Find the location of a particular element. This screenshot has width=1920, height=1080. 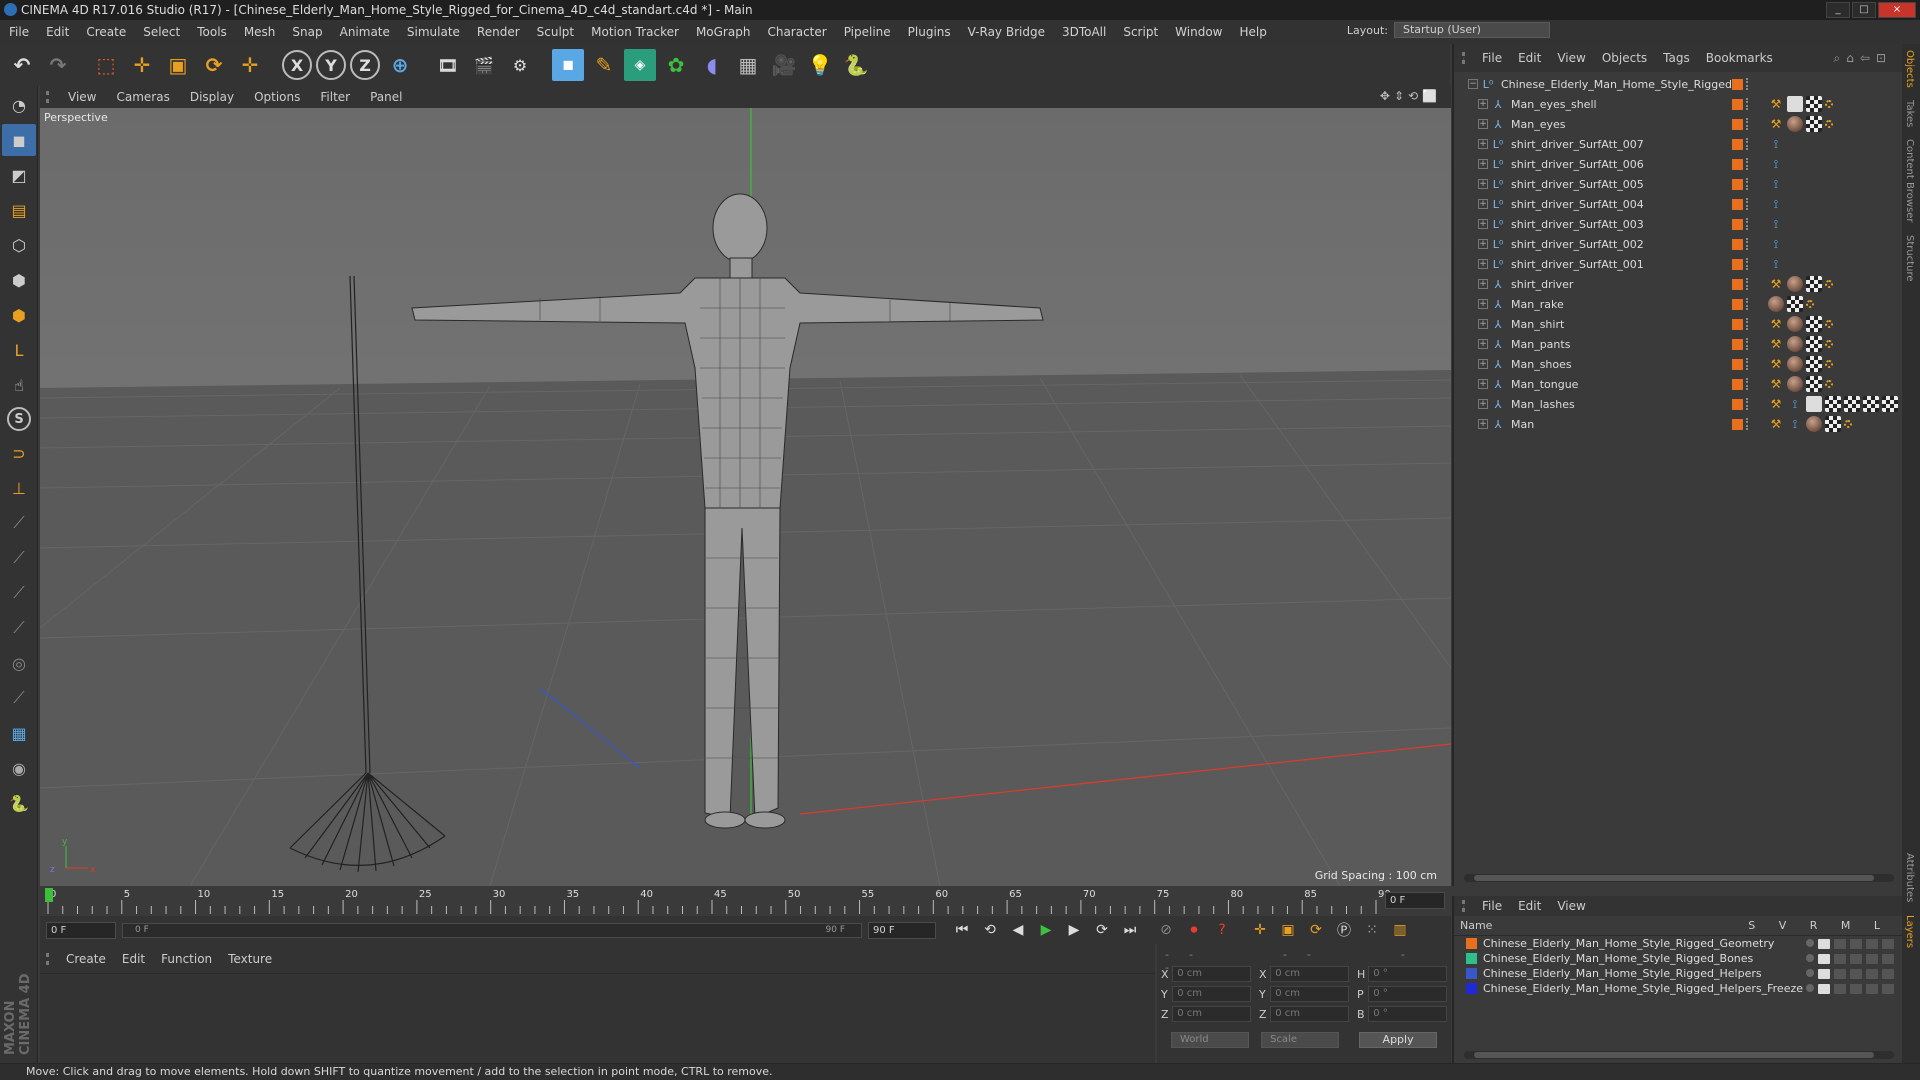

menu-animate: Animate is located at coordinates (364, 32).